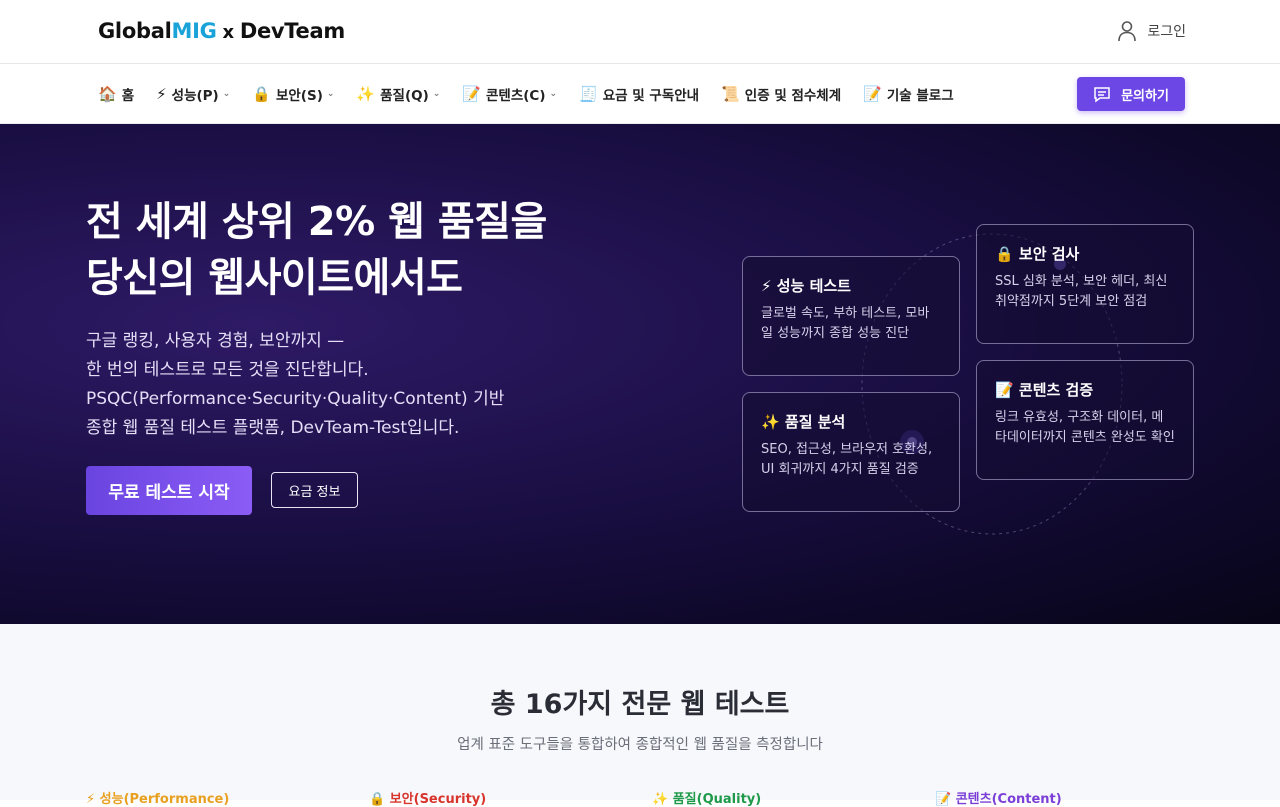  I want to click on card-title: ⚡ 성능 테스트, so click(806, 286).